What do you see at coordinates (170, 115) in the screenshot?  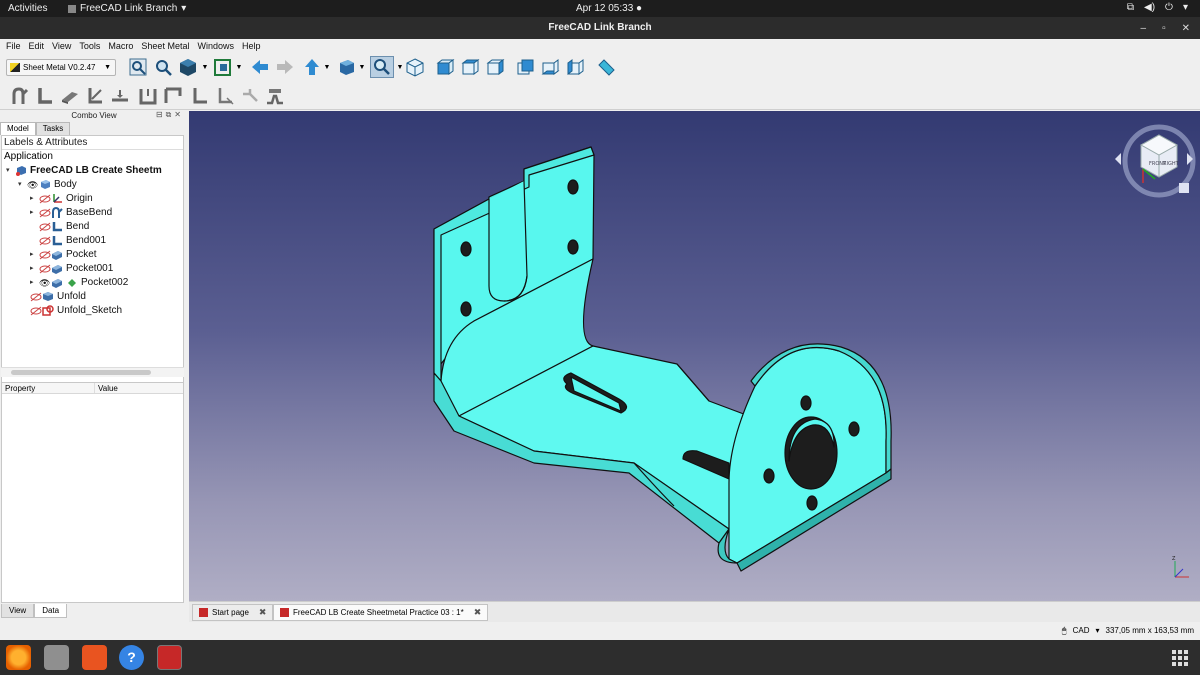 I see `panel-controls: ⊟⧉✕` at bounding box center [170, 115].